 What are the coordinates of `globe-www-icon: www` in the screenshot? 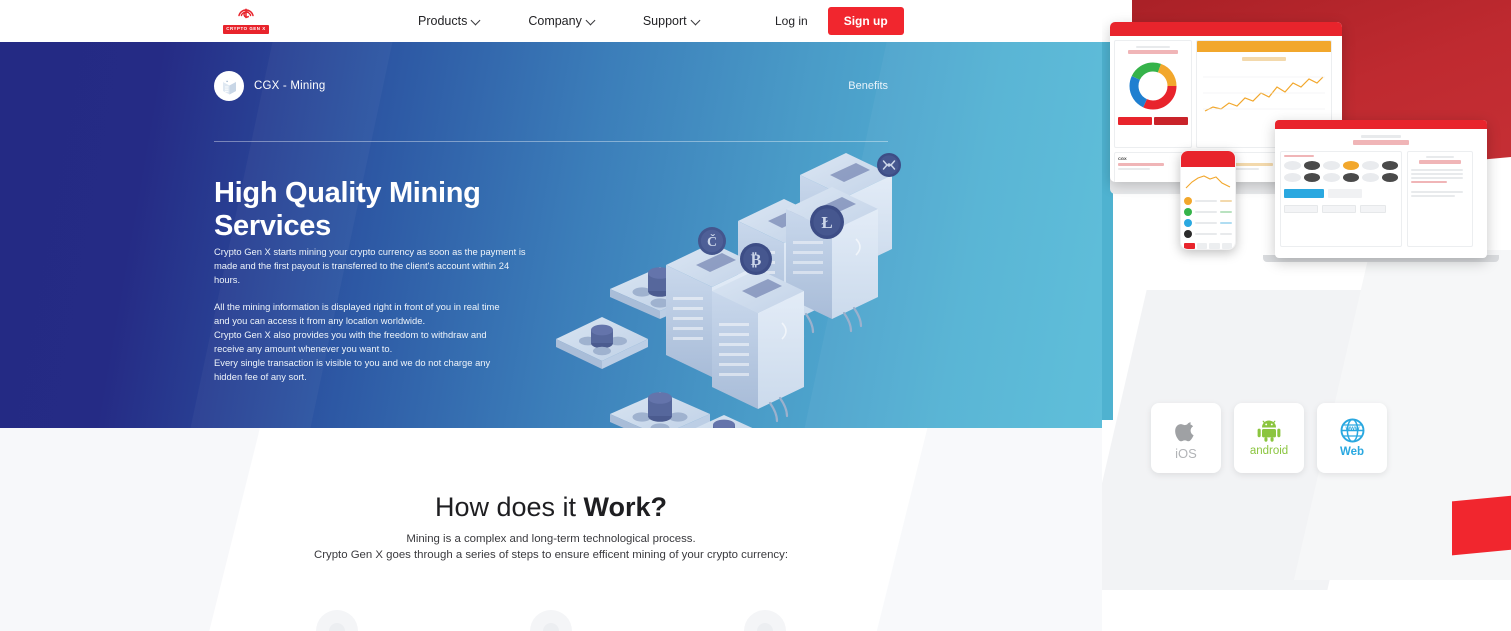 It's located at (1352, 430).